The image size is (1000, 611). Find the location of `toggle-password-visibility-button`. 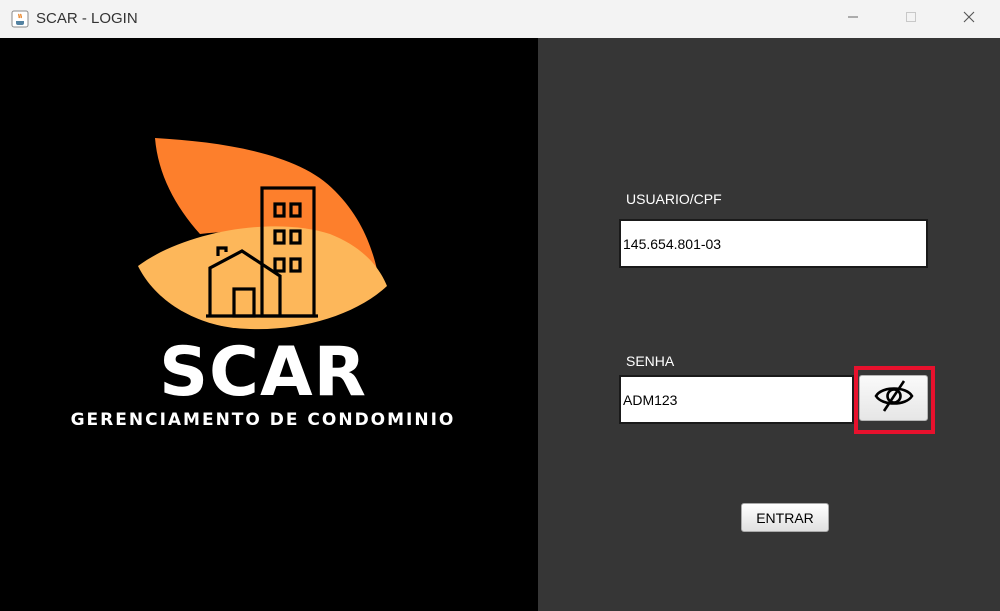

toggle-password-visibility-button is located at coordinates (893, 398).